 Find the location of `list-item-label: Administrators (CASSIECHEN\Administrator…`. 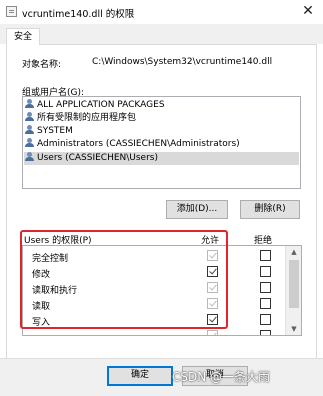

list-item-label: Administrators (CASSIECHEN\Administrator… is located at coordinates (138, 144).